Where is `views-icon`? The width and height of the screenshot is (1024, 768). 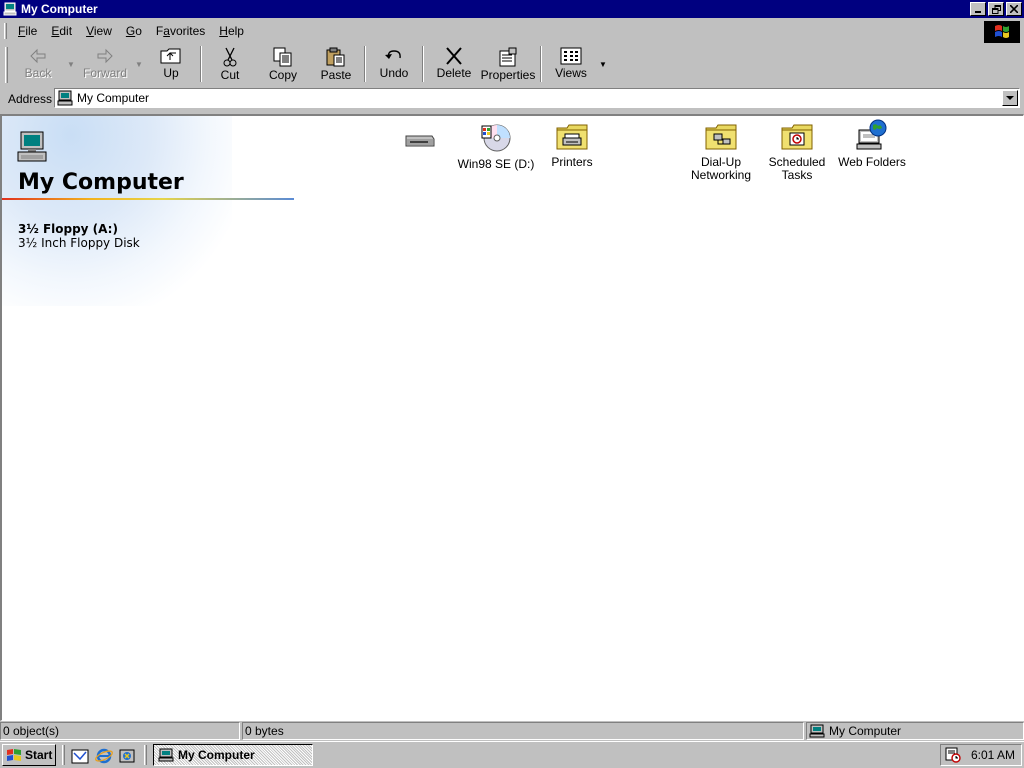
views-icon is located at coordinates (571, 56).